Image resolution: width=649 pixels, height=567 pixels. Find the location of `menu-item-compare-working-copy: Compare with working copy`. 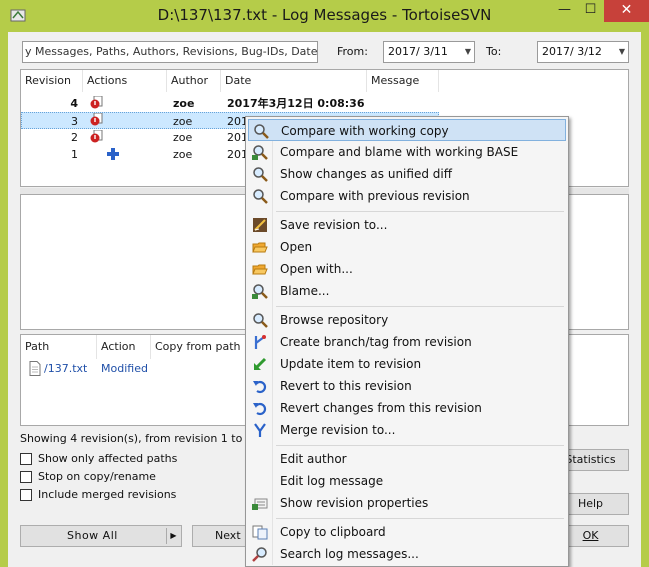

menu-item-compare-working-copy: Compare with working copy is located at coordinates (407, 130).